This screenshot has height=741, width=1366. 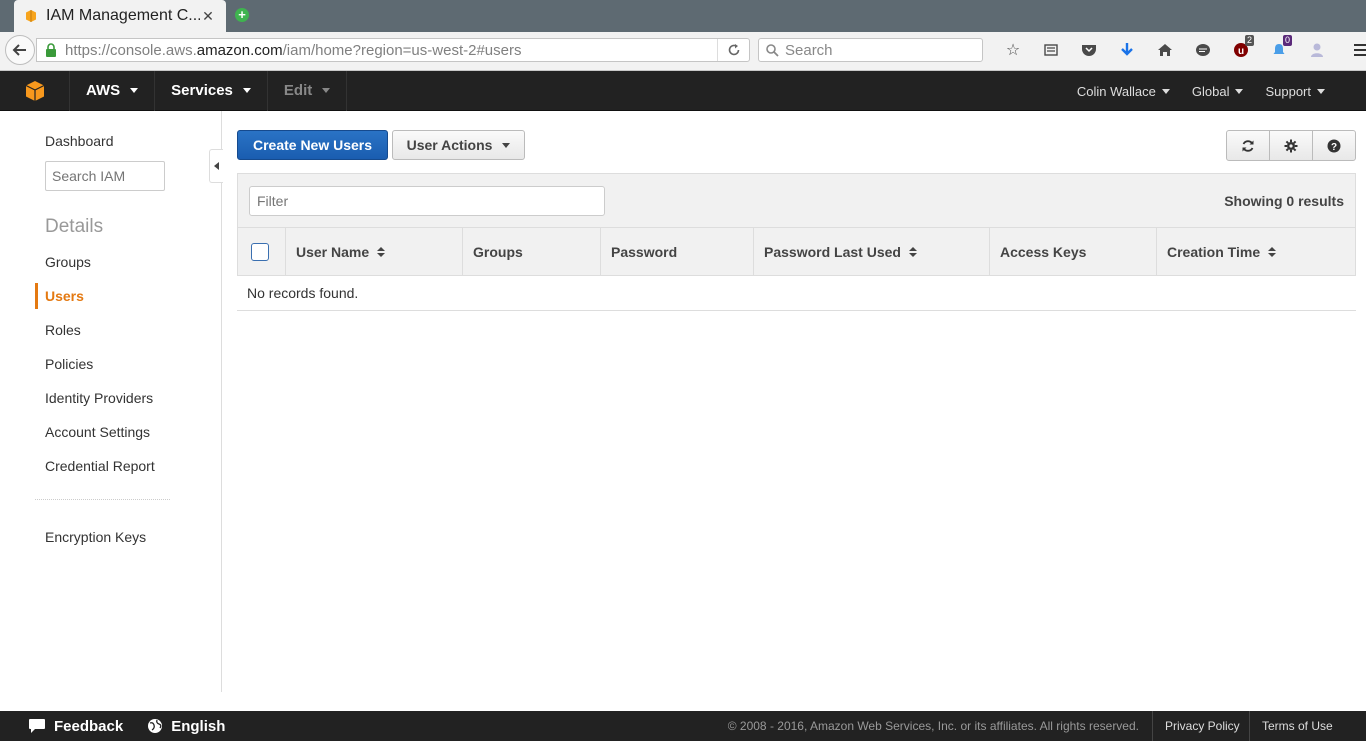 I want to click on gear-icon, so click(x=1291, y=145).